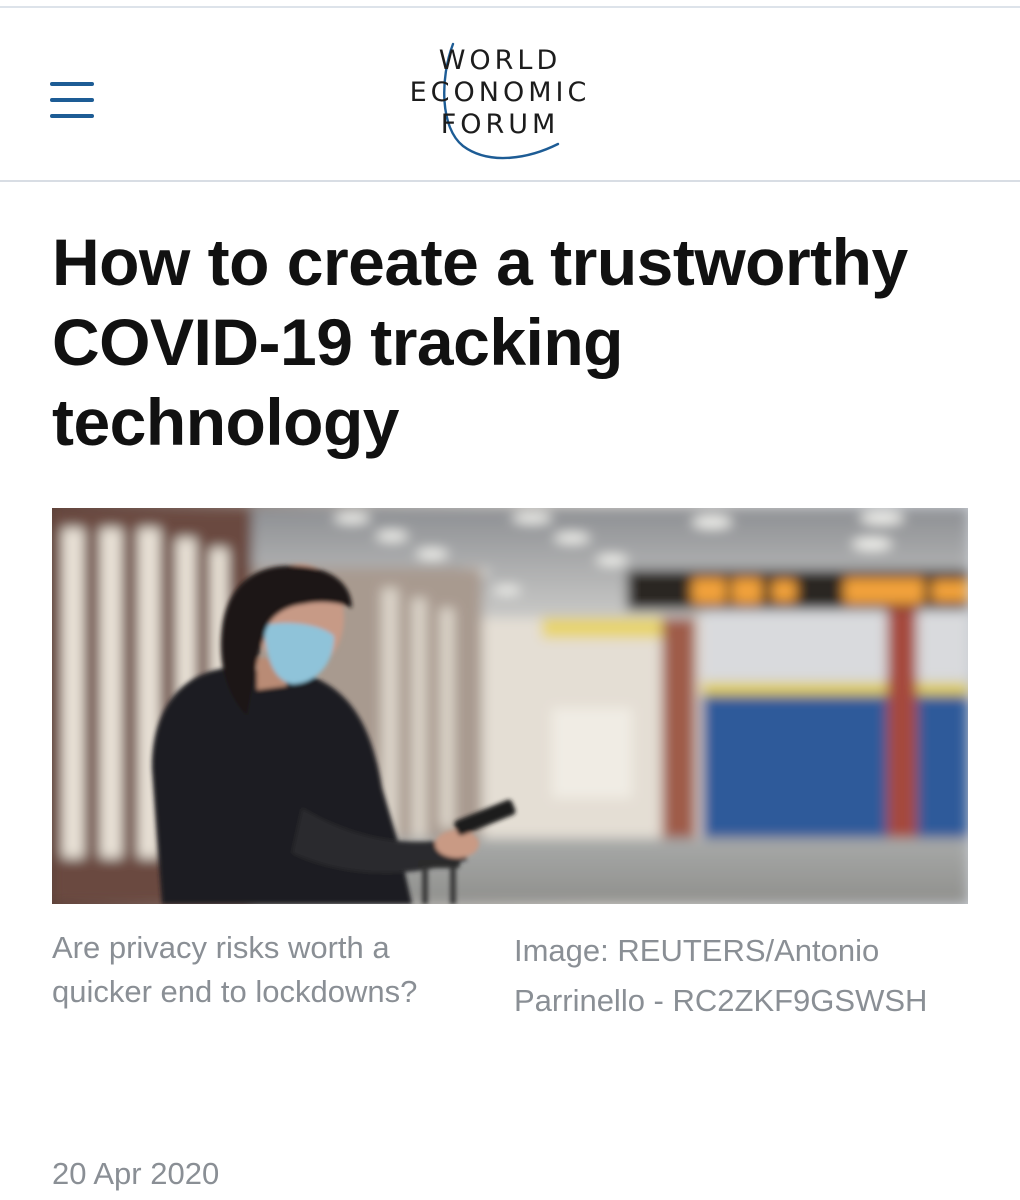 Image resolution: width=1020 pixels, height=1200 pixels. I want to click on site-header: WORLD ECONOMIC FORUM, so click(510, 94).